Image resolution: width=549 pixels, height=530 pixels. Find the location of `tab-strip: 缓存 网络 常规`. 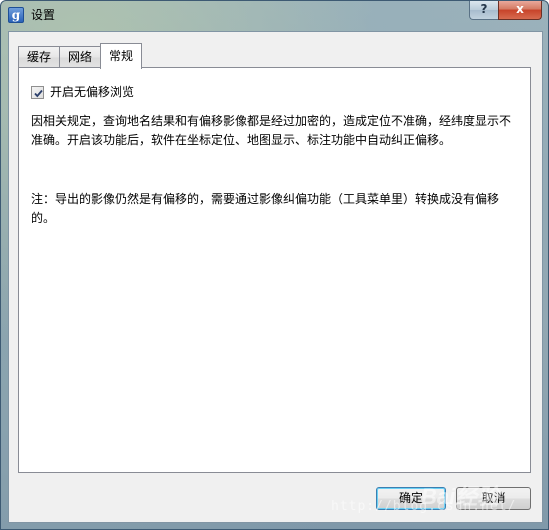

tab-strip: 缓存 网络 常规 is located at coordinates (80, 56).